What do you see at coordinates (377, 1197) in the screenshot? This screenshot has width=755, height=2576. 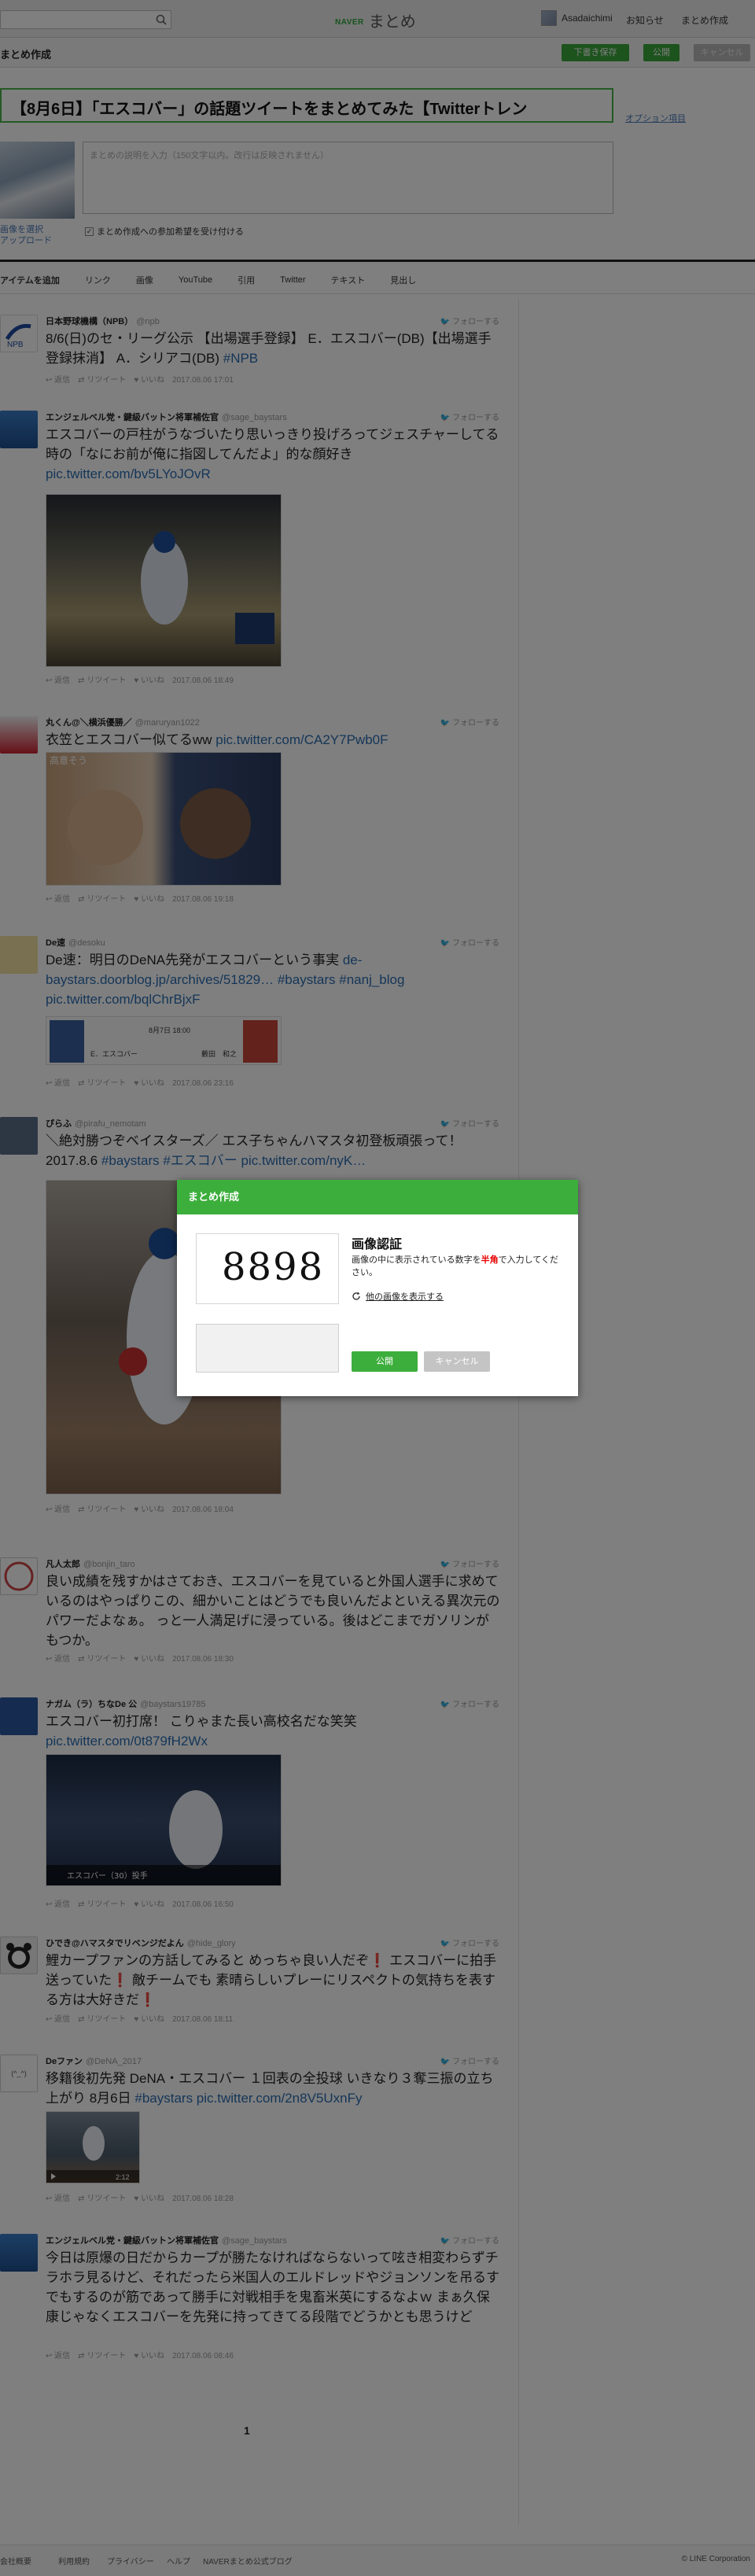 I see `dialog-header: まとめ作成` at bounding box center [377, 1197].